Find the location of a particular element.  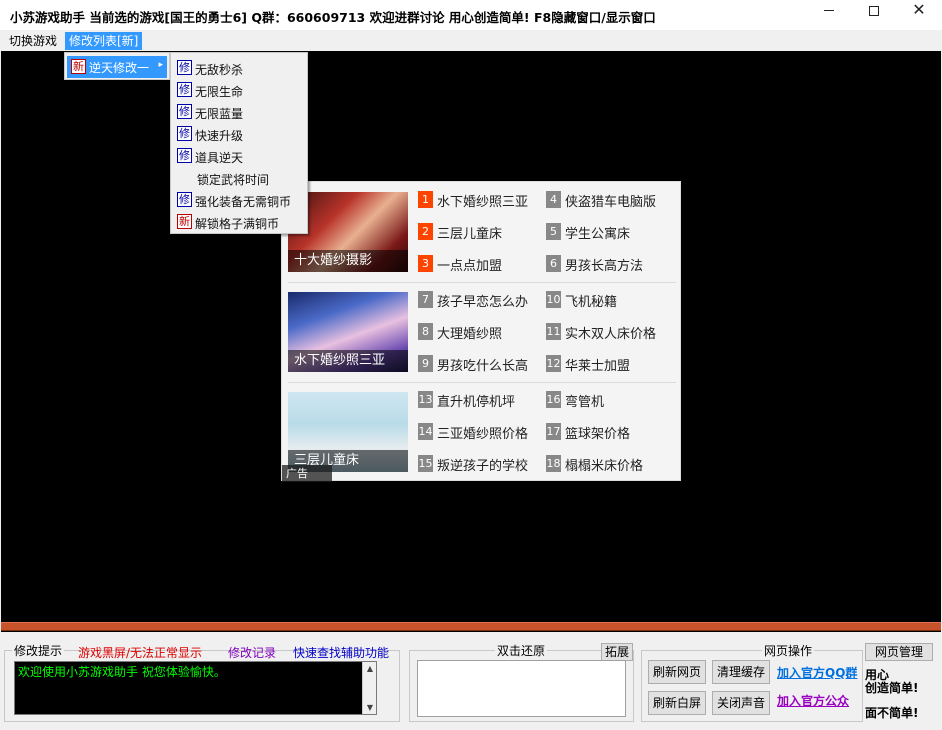

scroll-up-icon: ▲ is located at coordinates (370, 668).